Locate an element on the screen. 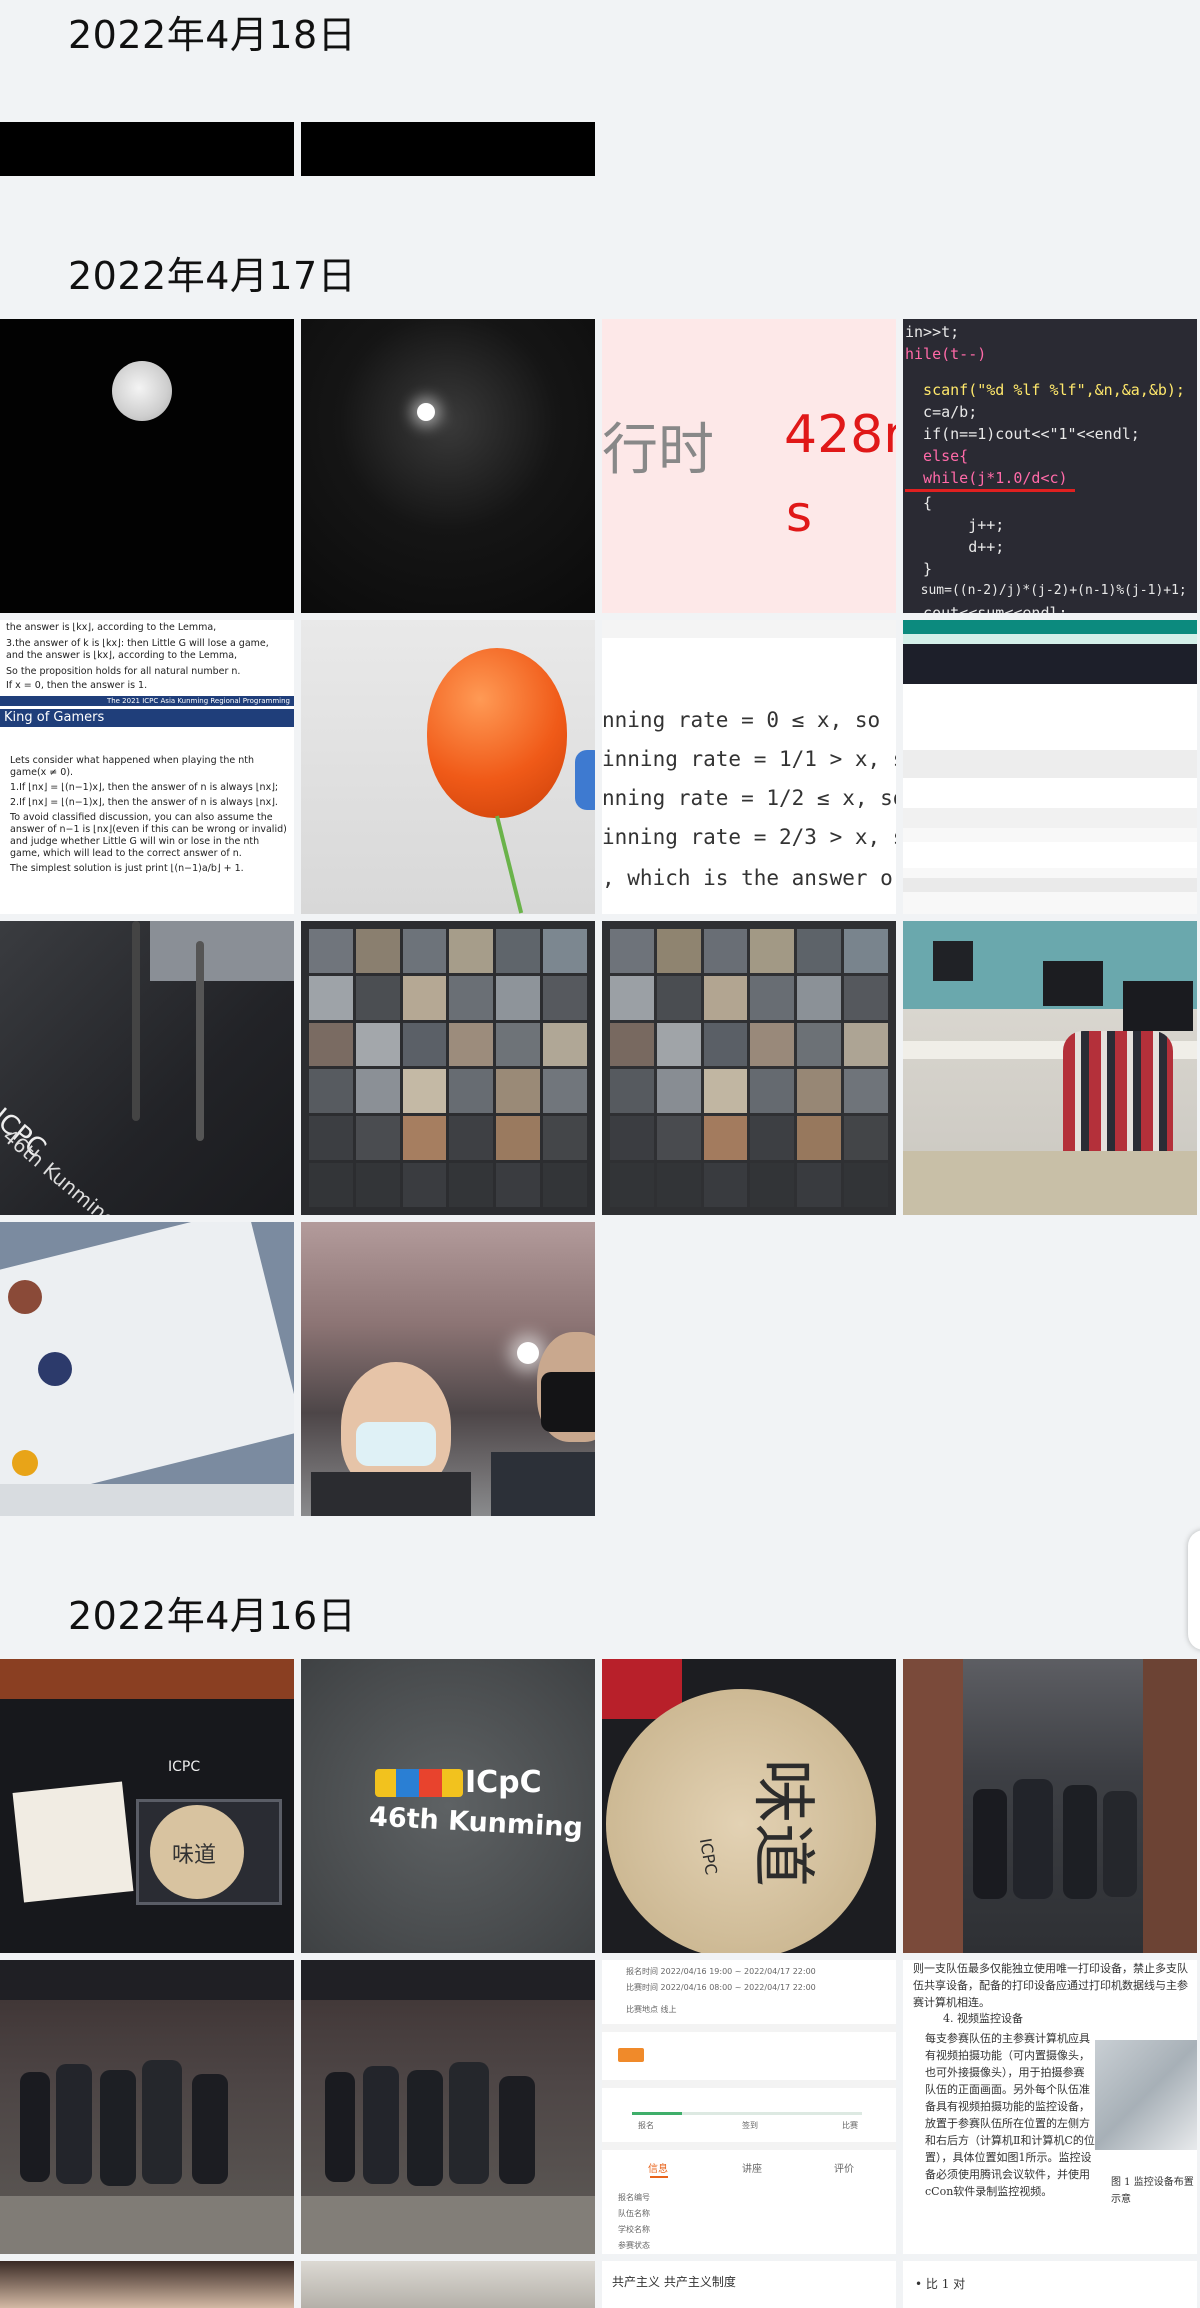  photo-balloon is located at coordinates (448, 767).